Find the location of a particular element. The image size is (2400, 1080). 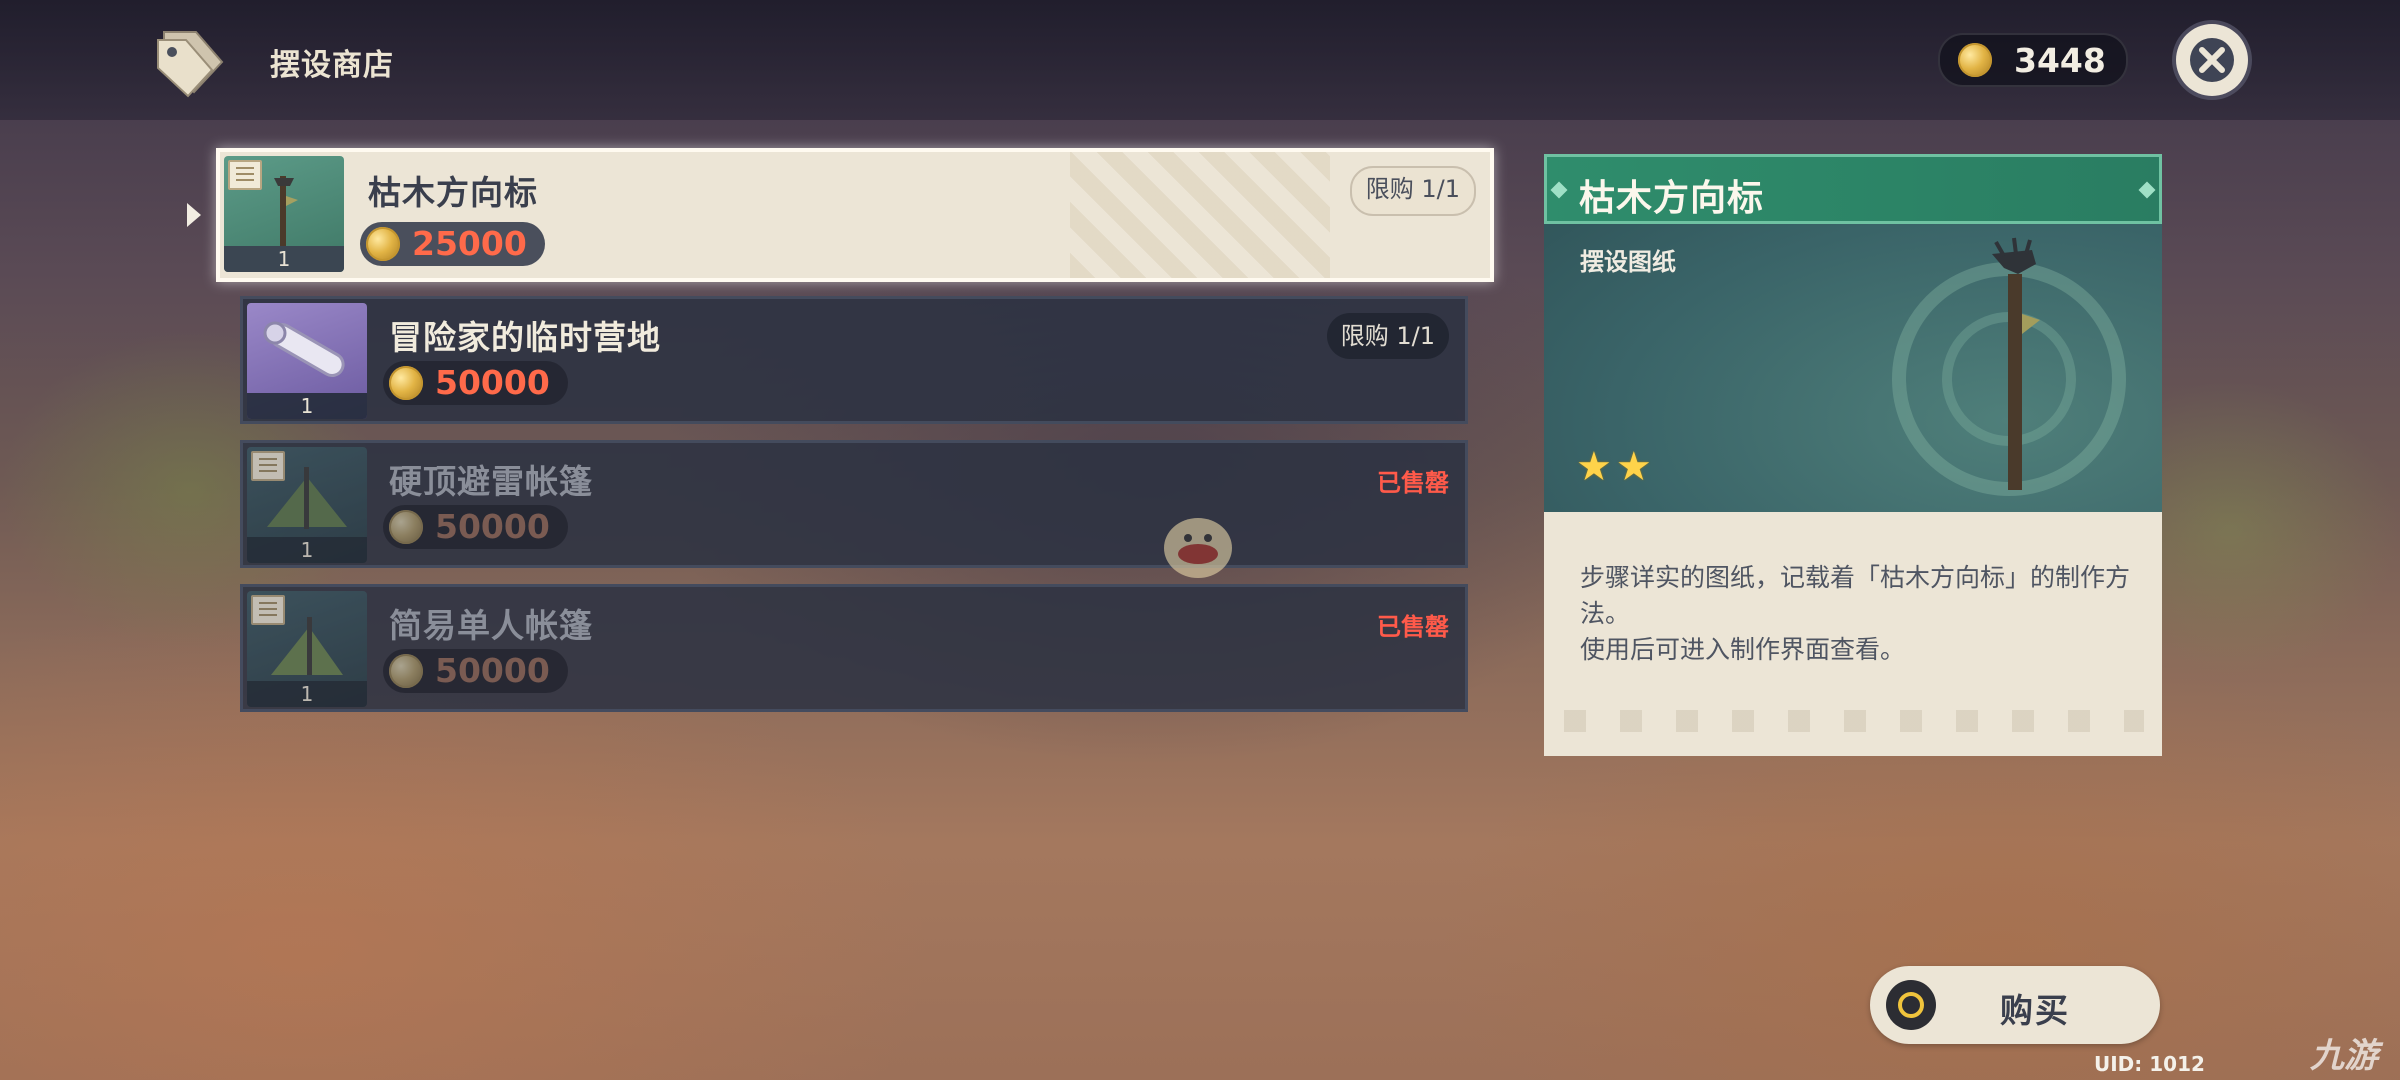

description-decoration is located at coordinates (1854, 721).